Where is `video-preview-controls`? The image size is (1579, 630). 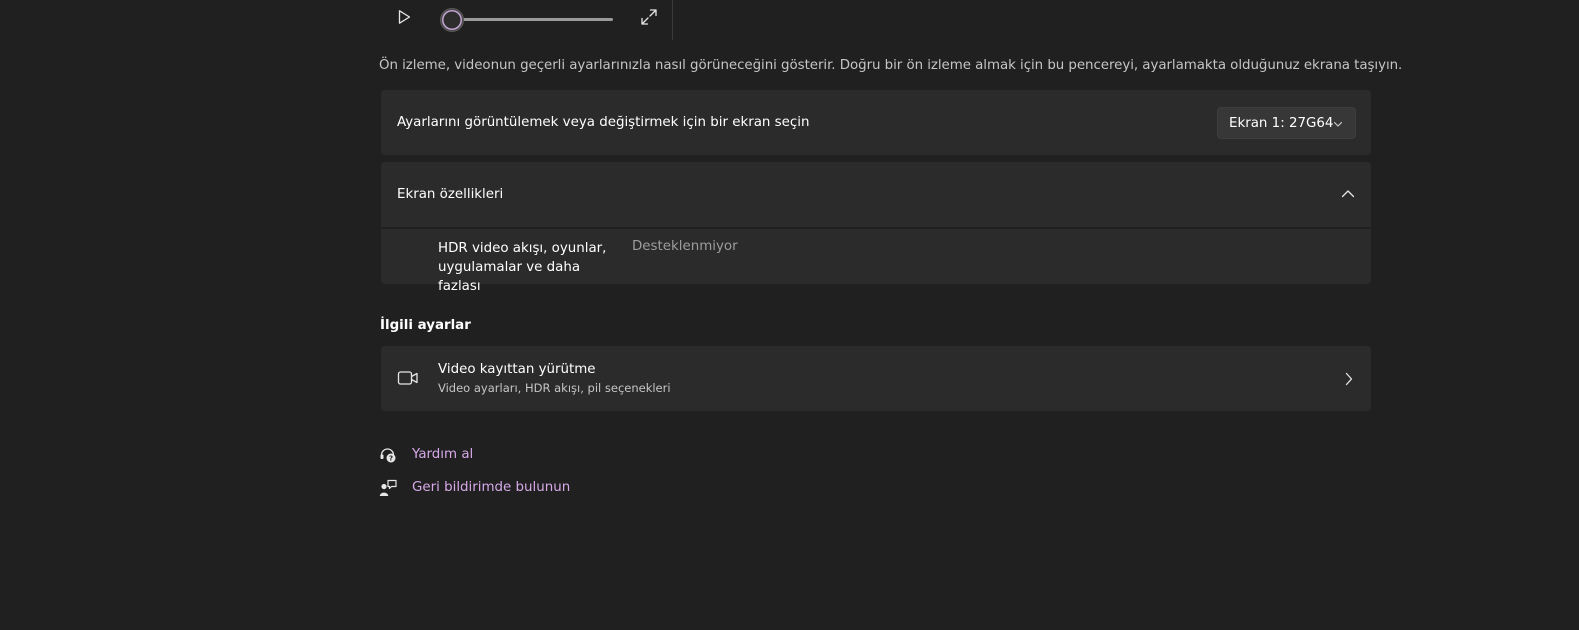
video-preview-controls is located at coordinates (527, 20).